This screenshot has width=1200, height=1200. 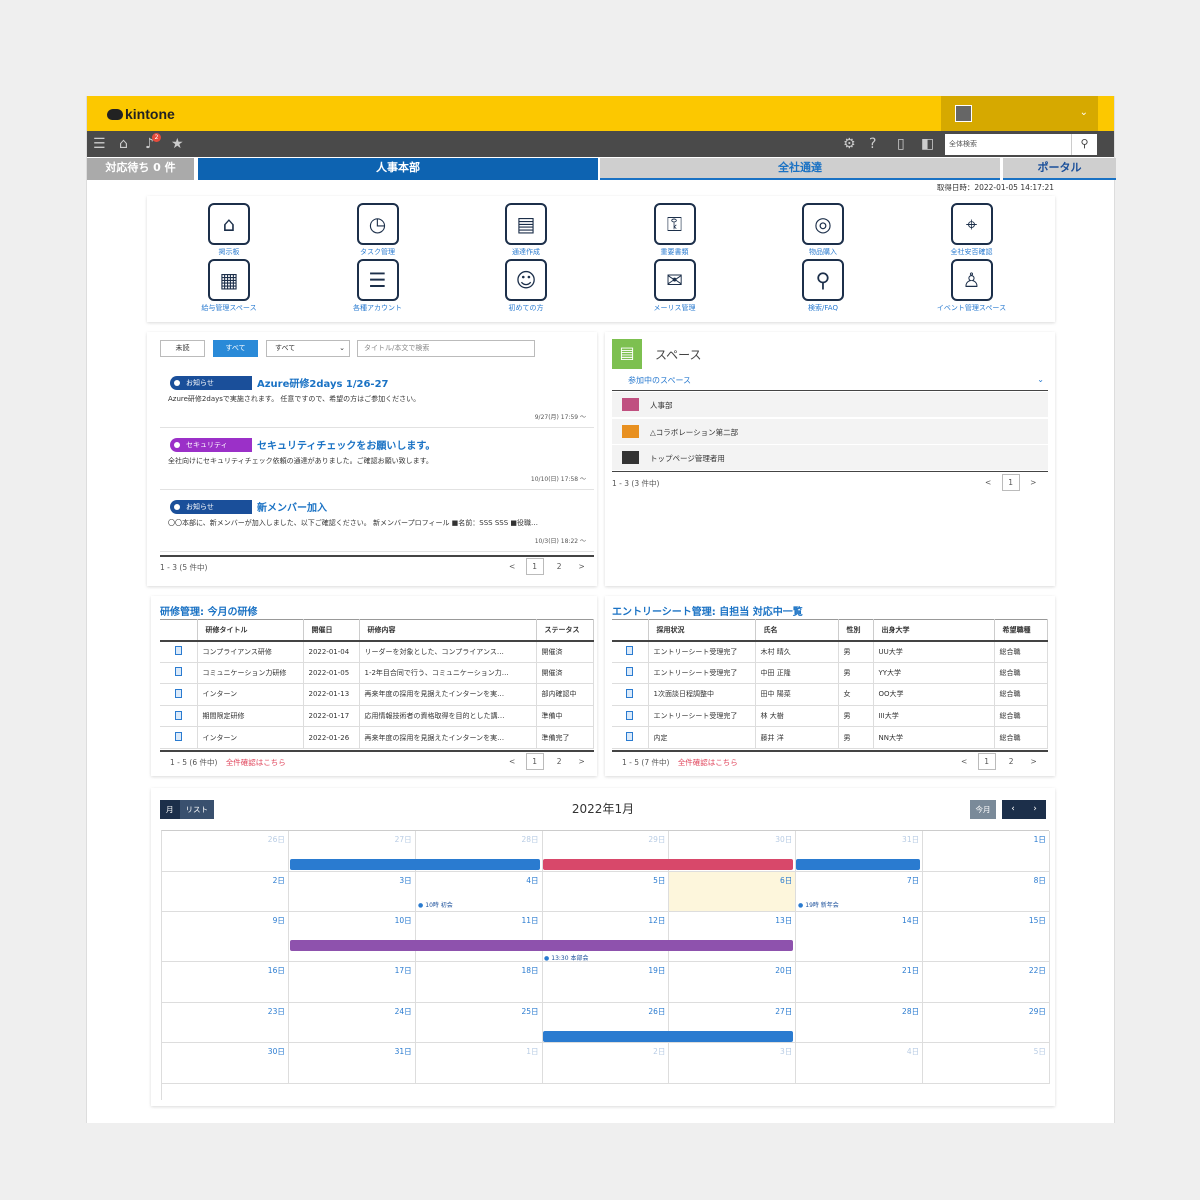 I want to click on notice-title: セキュリティチェックをお願いします。, so click(x=346, y=444).